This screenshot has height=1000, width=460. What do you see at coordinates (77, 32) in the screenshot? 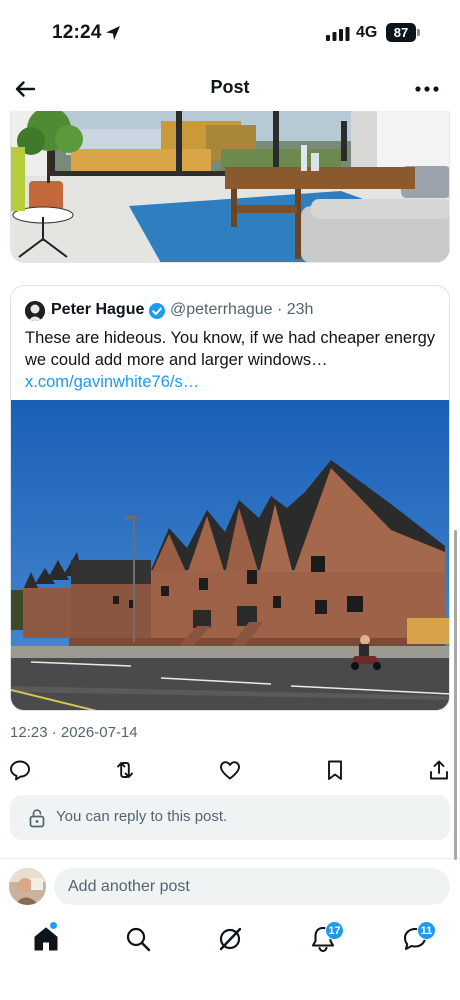
I see `status-time: 12:24` at bounding box center [77, 32].